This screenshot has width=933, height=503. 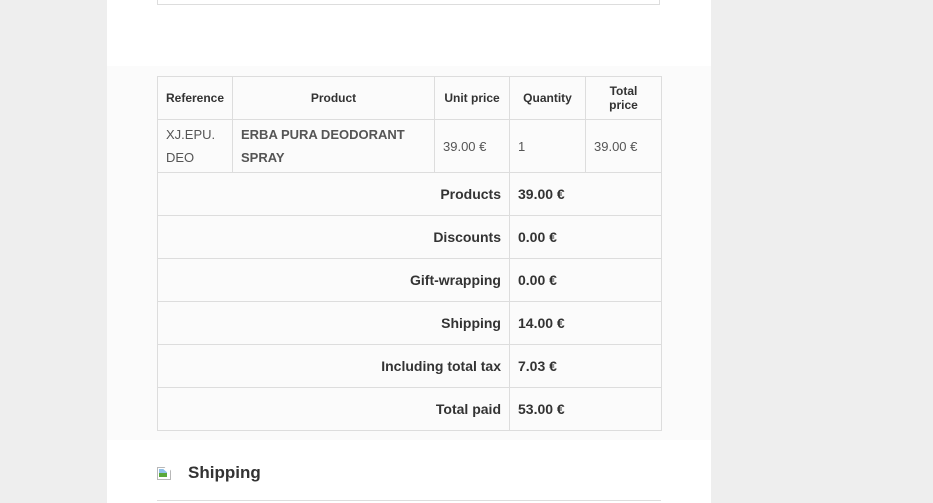 What do you see at coordinates (472, 98) in the screenshot?
I see `column-header-unit-price: Unit price` at bounding box center [472, 98].